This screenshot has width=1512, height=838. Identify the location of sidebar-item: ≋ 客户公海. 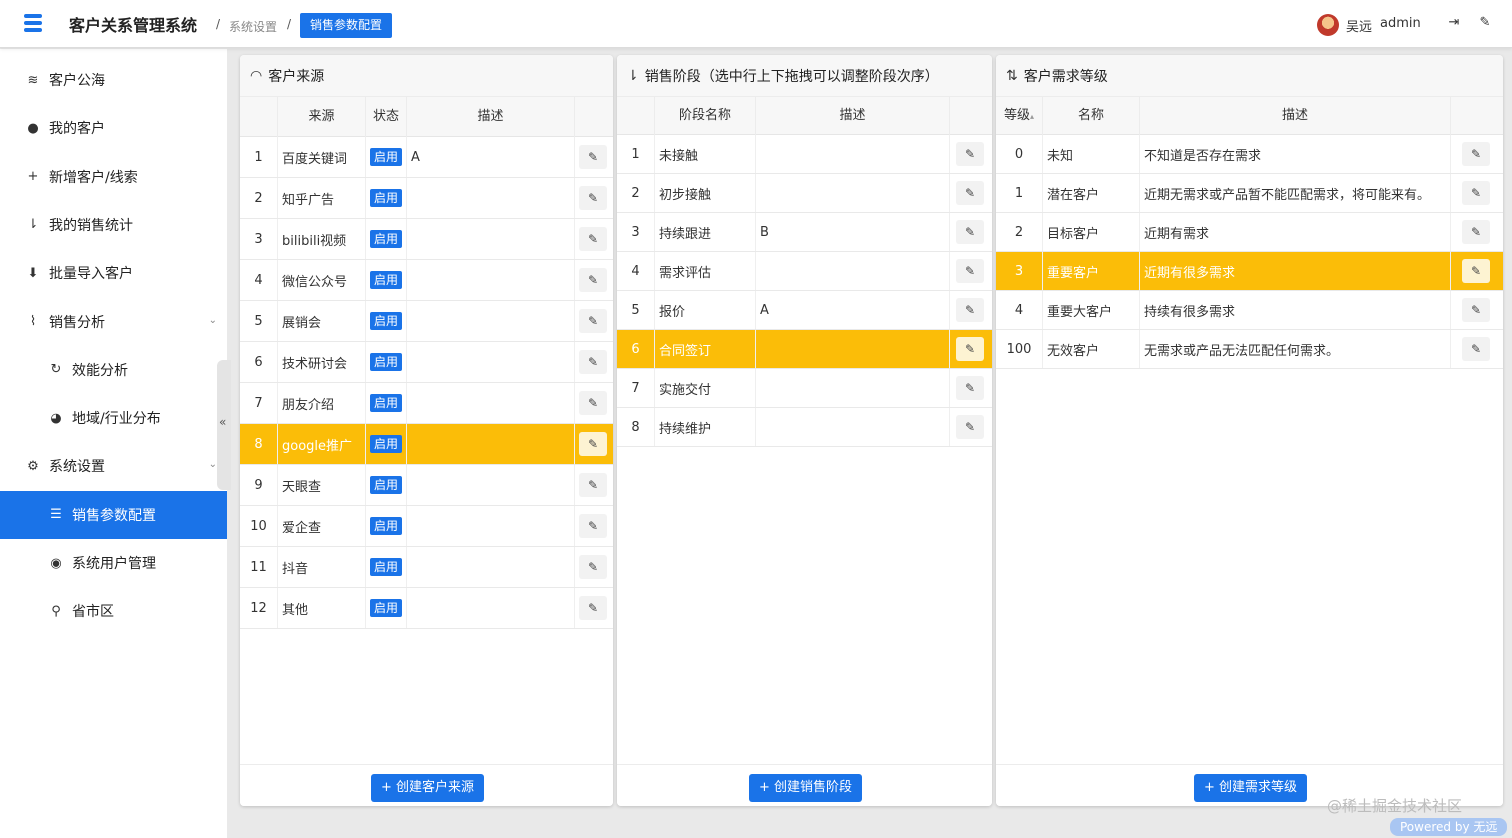
(113, 80).